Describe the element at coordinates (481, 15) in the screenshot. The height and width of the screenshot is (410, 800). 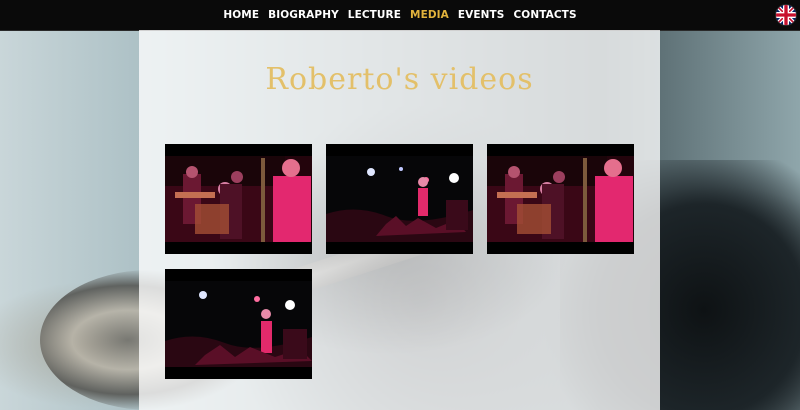
I see `nav-item-events: EVENTS` at that location.